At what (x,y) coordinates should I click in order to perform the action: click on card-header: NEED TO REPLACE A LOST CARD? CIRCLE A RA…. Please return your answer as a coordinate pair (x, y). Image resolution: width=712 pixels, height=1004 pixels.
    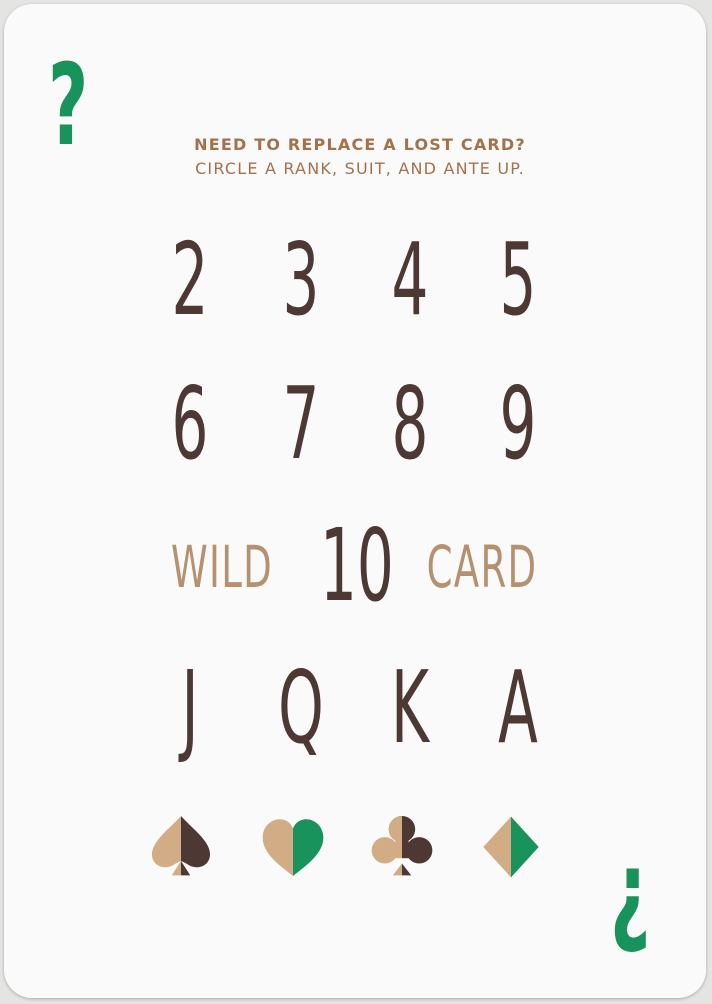
    Looking at the image, I should click on (355, 158).